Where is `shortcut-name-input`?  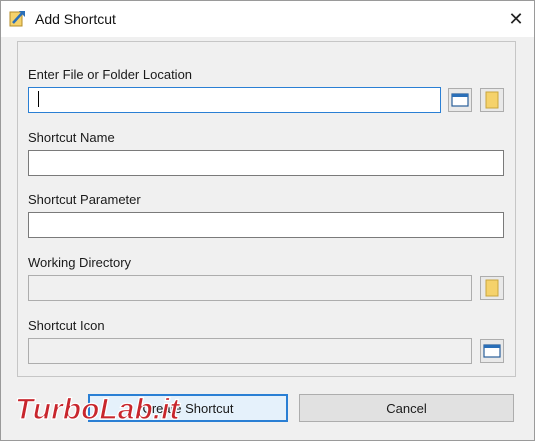 shortcut-name-input is located at coordinates (266, 163).